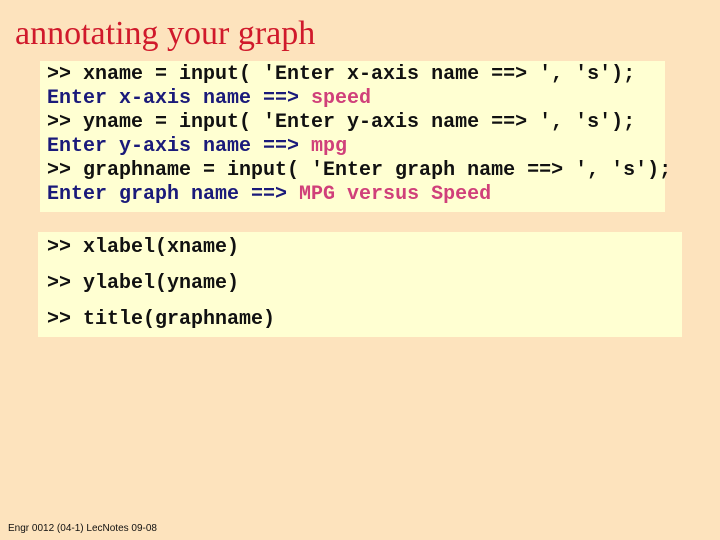  What do you see at coordinates (341, 98) in the screenshot?
I see `user-response: speed` at bounding box center [341, 98].